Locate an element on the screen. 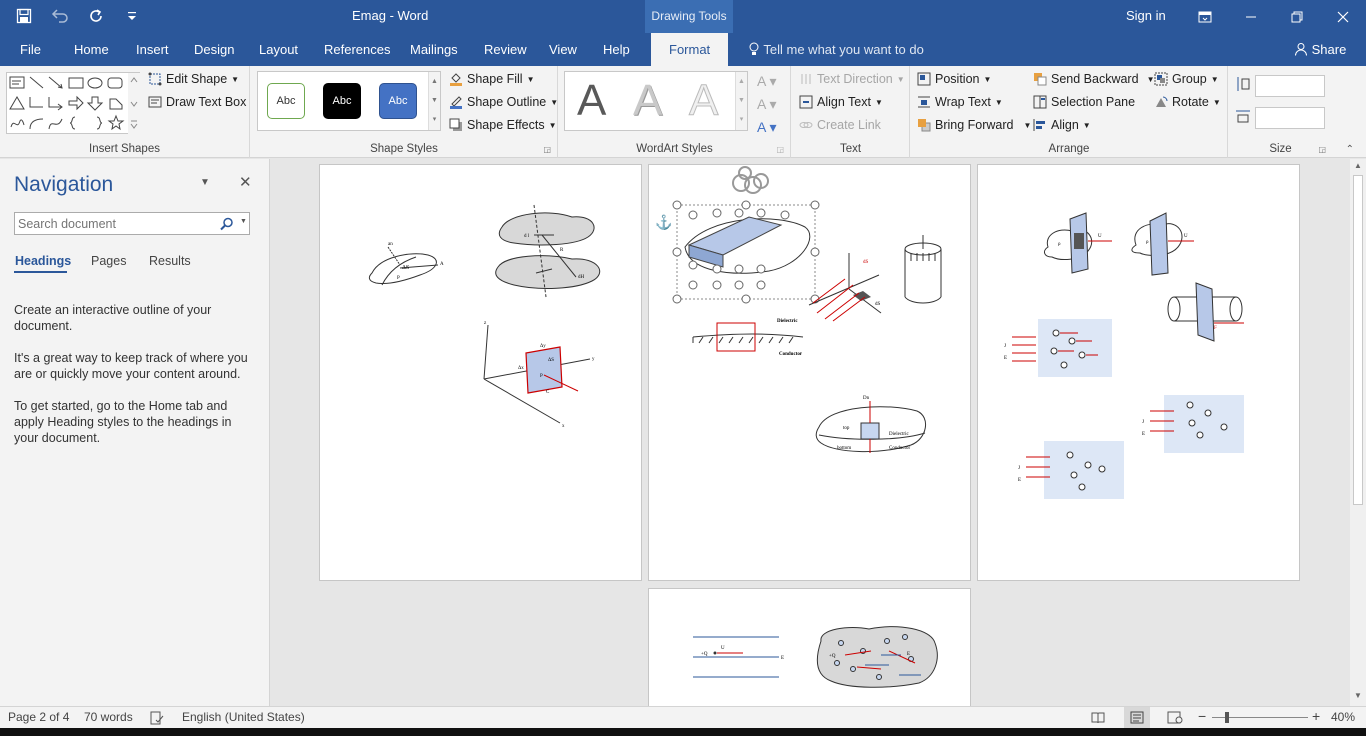 This screenshot has width=1366, height=736. create-link-button: Create Link is located at coordinates (840, 125).